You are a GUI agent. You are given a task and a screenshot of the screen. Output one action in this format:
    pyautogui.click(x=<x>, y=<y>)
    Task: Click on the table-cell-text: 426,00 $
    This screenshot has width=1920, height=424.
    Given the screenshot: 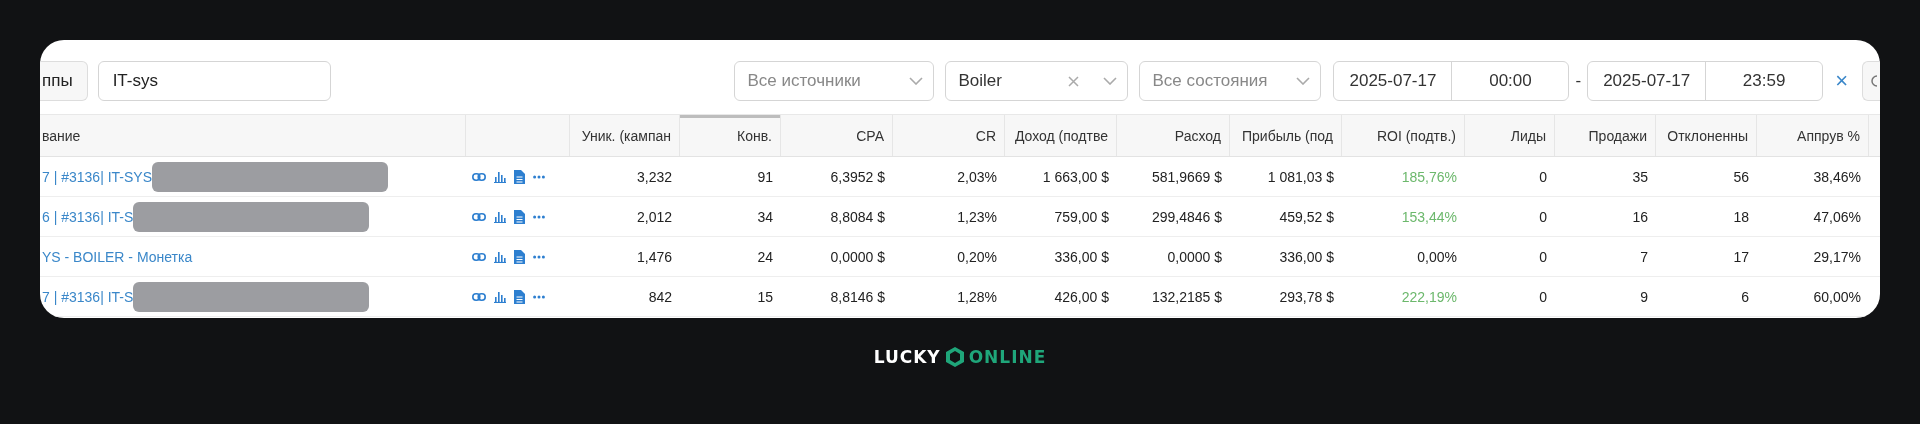 What is the action you would take?
    pyautogui.click(x=1081, y=297)
    